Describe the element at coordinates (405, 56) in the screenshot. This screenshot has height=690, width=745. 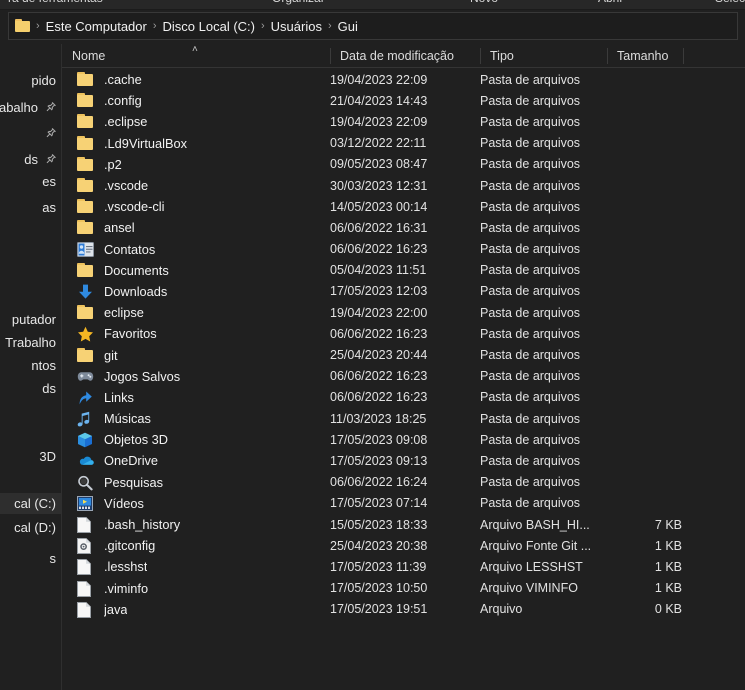
I see `column-header: Data de modificação` at that location.